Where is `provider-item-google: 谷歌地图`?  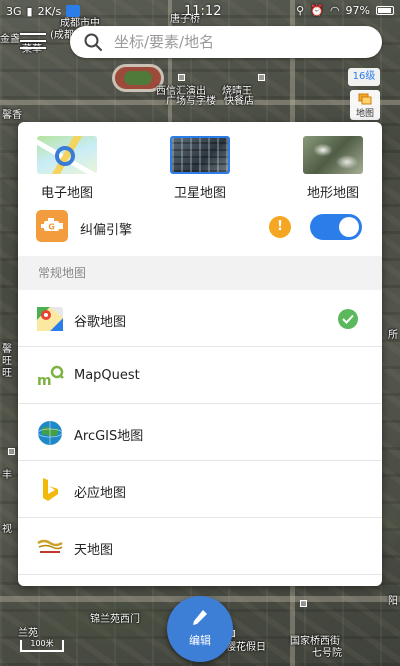
provider-item-google: 谷歌地图 is located at coordinates (200, 318).